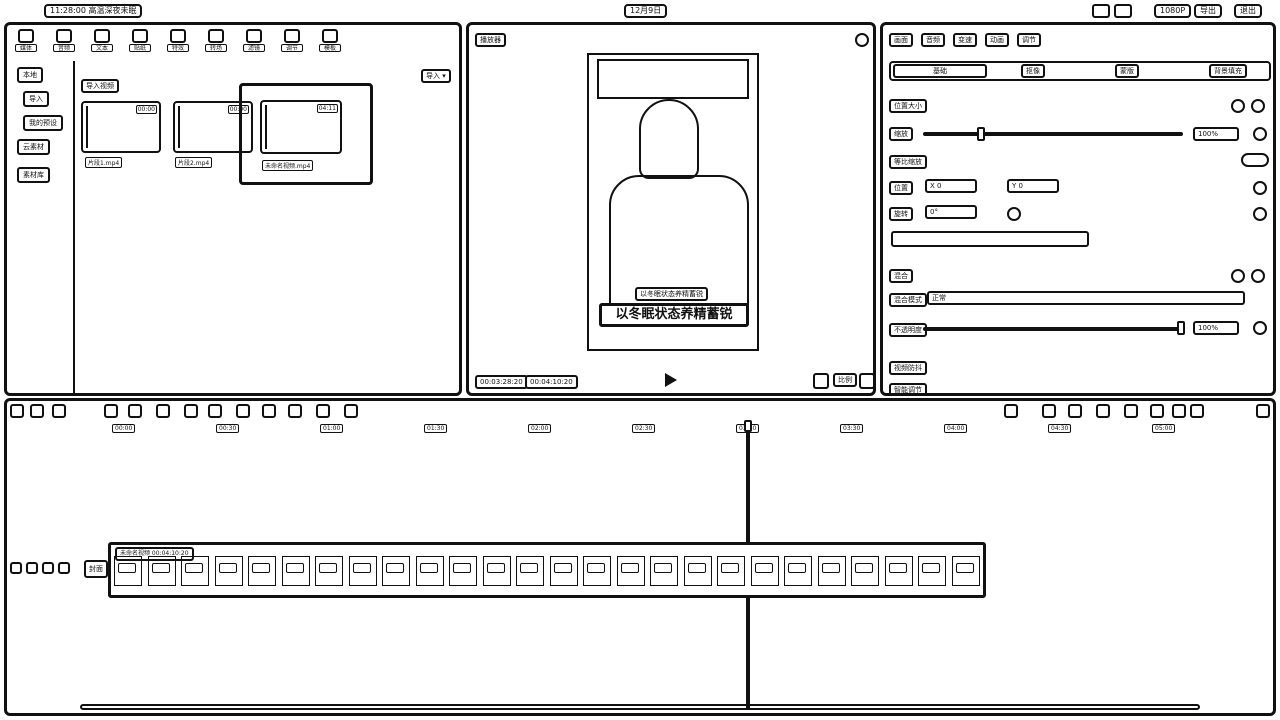  What do you see at coordinates (951, 186) in the screenshot?
I see `x-field: X 0` at bounding box center [951, 186].